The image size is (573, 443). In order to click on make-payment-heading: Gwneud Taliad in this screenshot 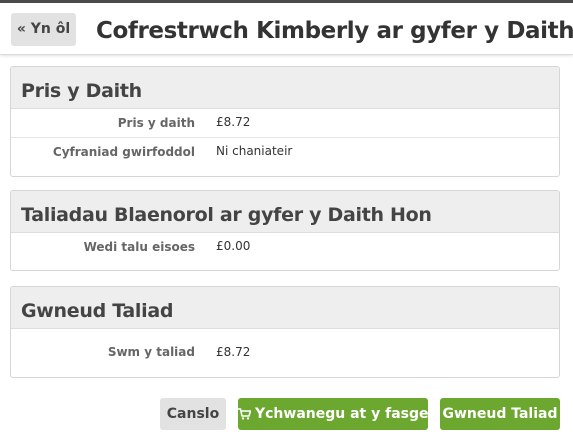, I will do `click(285, 308)`.